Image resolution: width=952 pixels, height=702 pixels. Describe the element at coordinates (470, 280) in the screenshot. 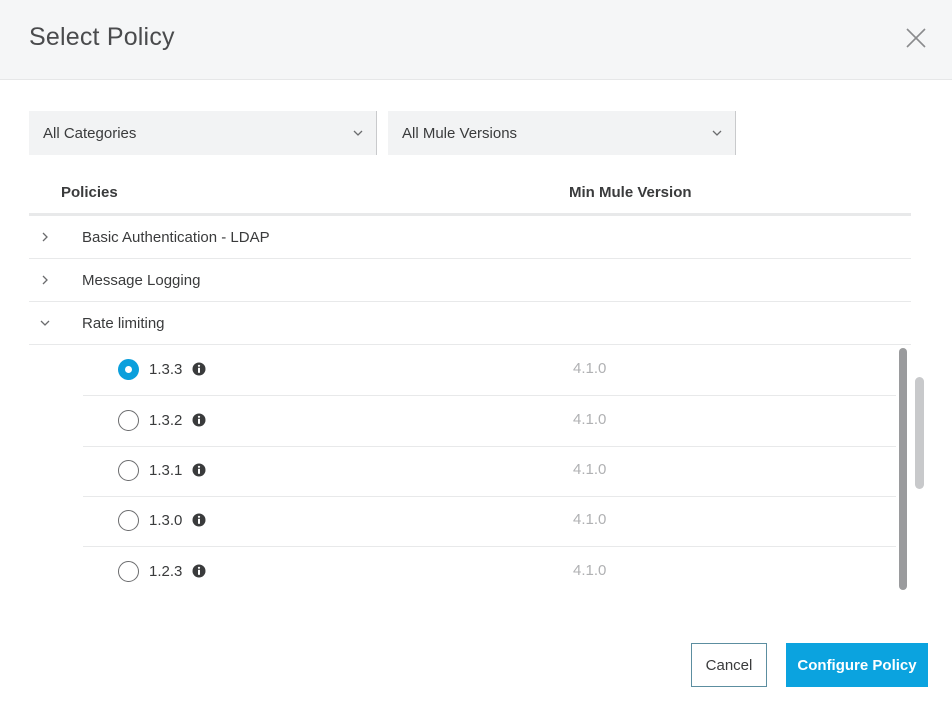

I see `policy-group-message-logging: Message Logging` at that location.